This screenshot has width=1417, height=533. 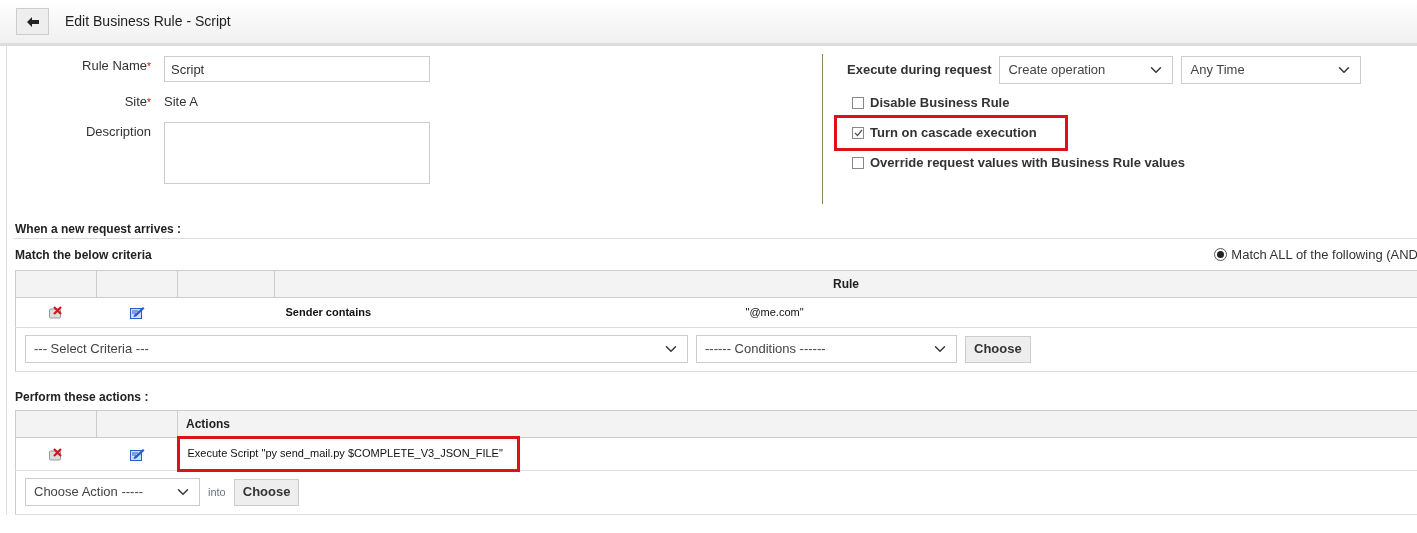 I want to click on checkbox-label: Override request values with Business Rule values, so click(x=1027, y=163).